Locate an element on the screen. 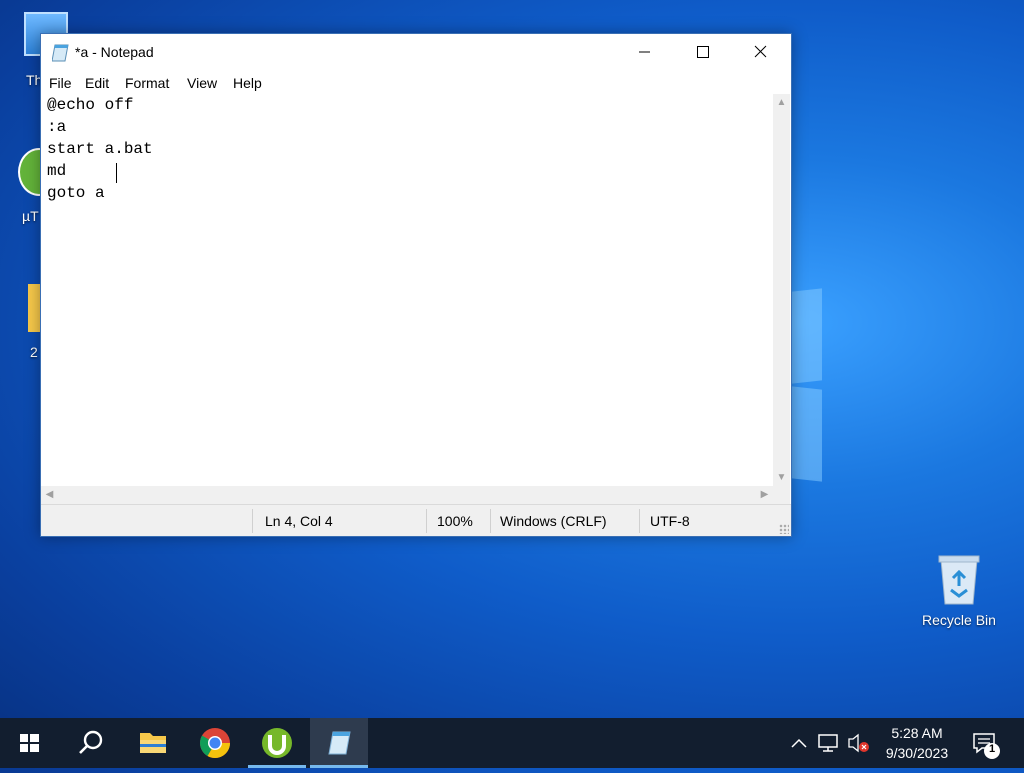 The image size is (1024, 773). chevron-up-icon is located at coordinates (799, 743).